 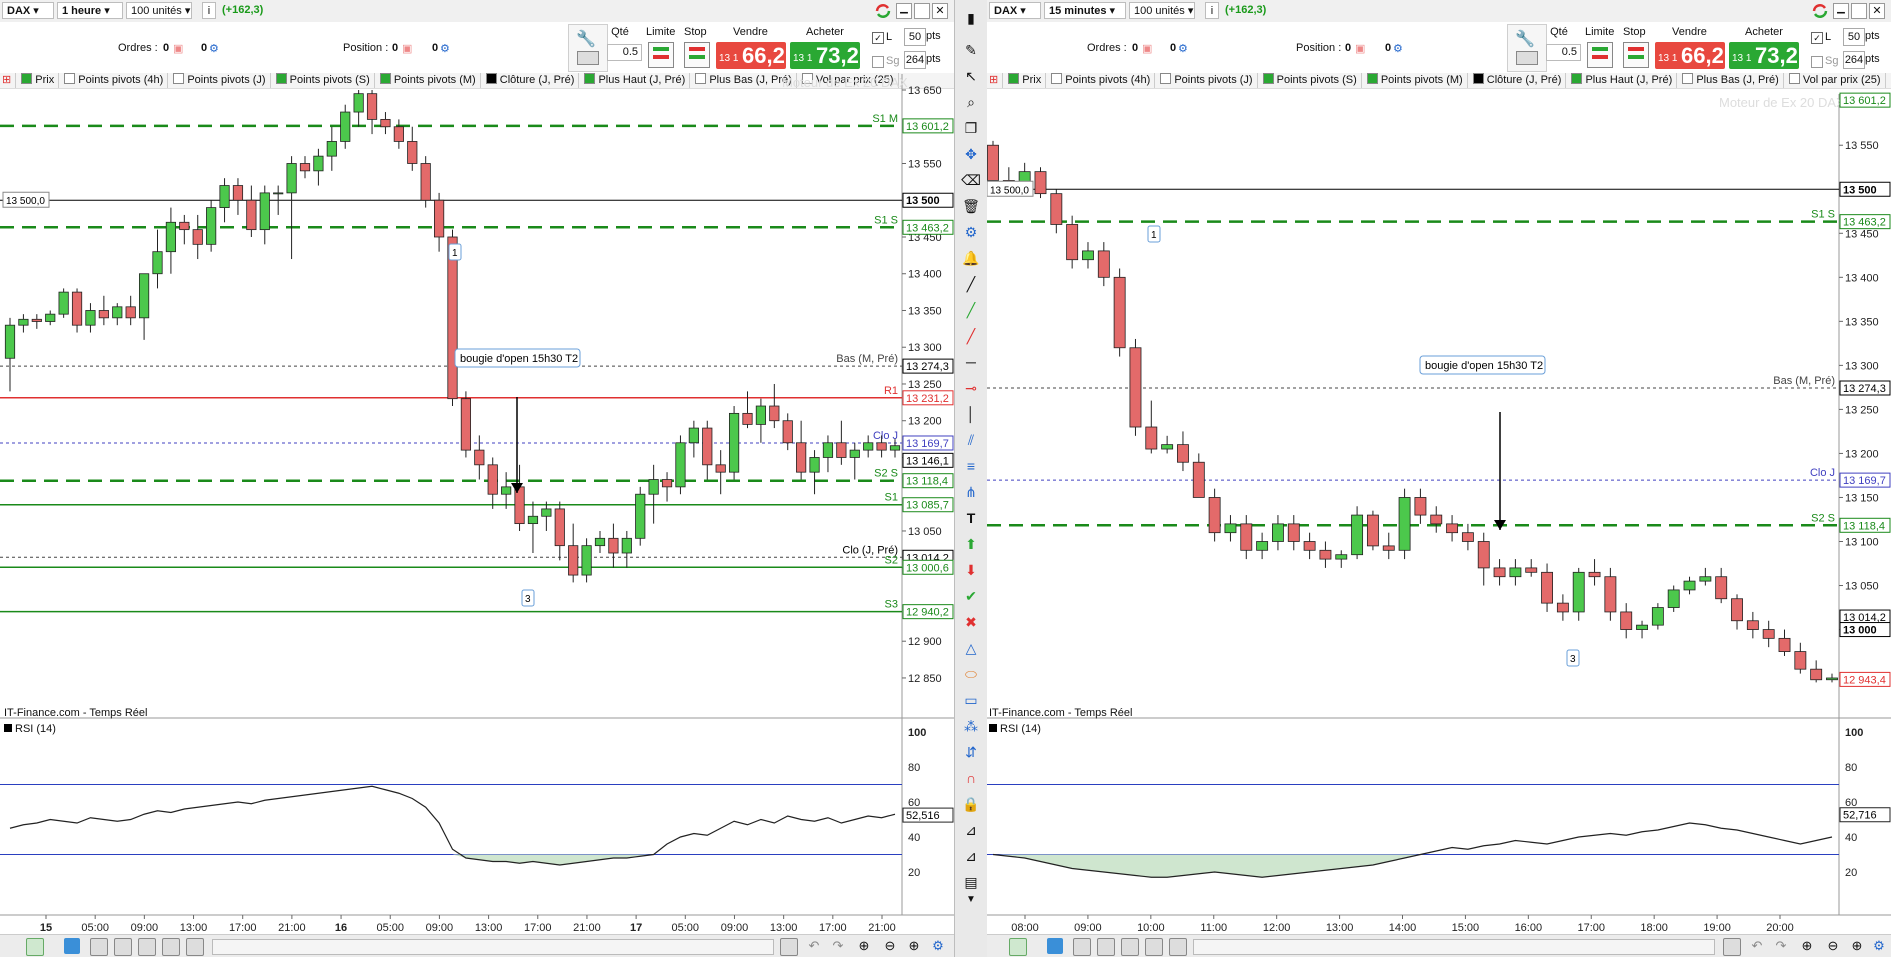 I want to click on measure-icon: ⇵, so click(x=971, y=752).